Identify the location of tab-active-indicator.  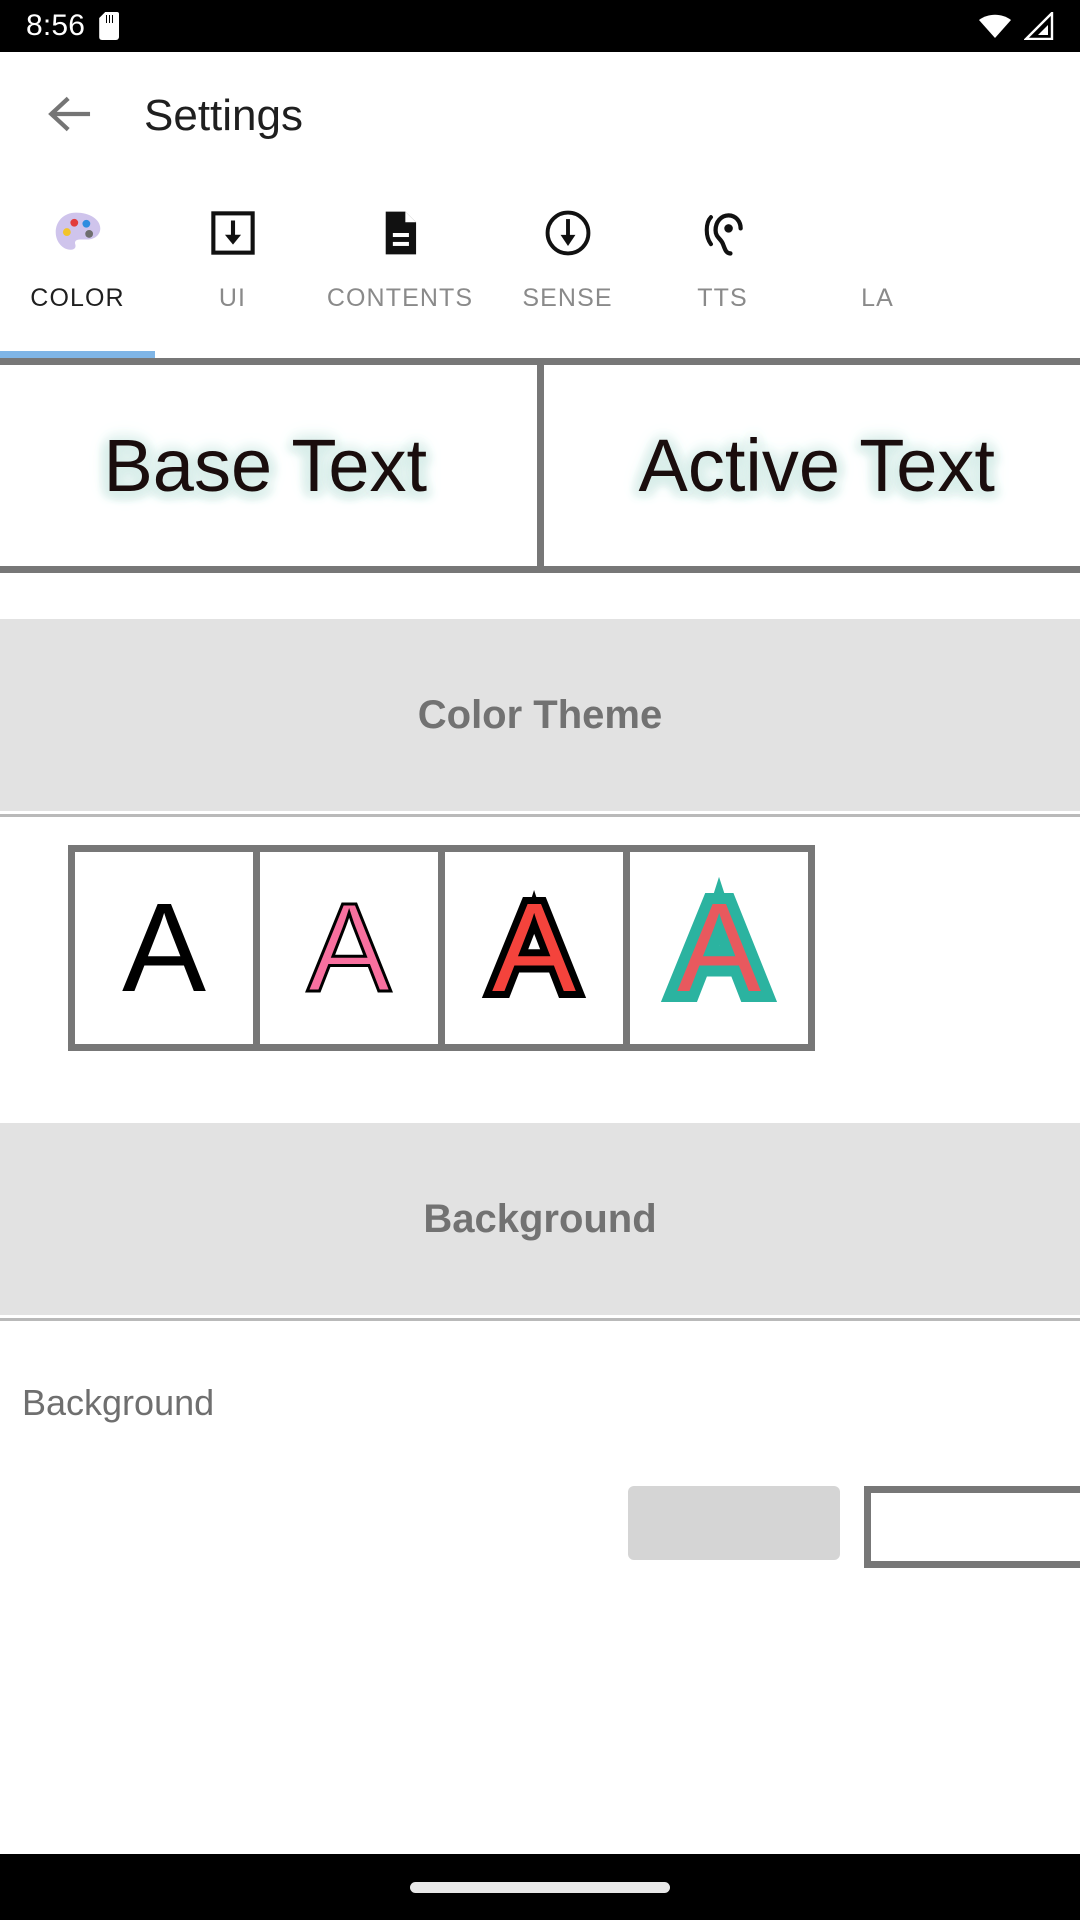
(77, 354).